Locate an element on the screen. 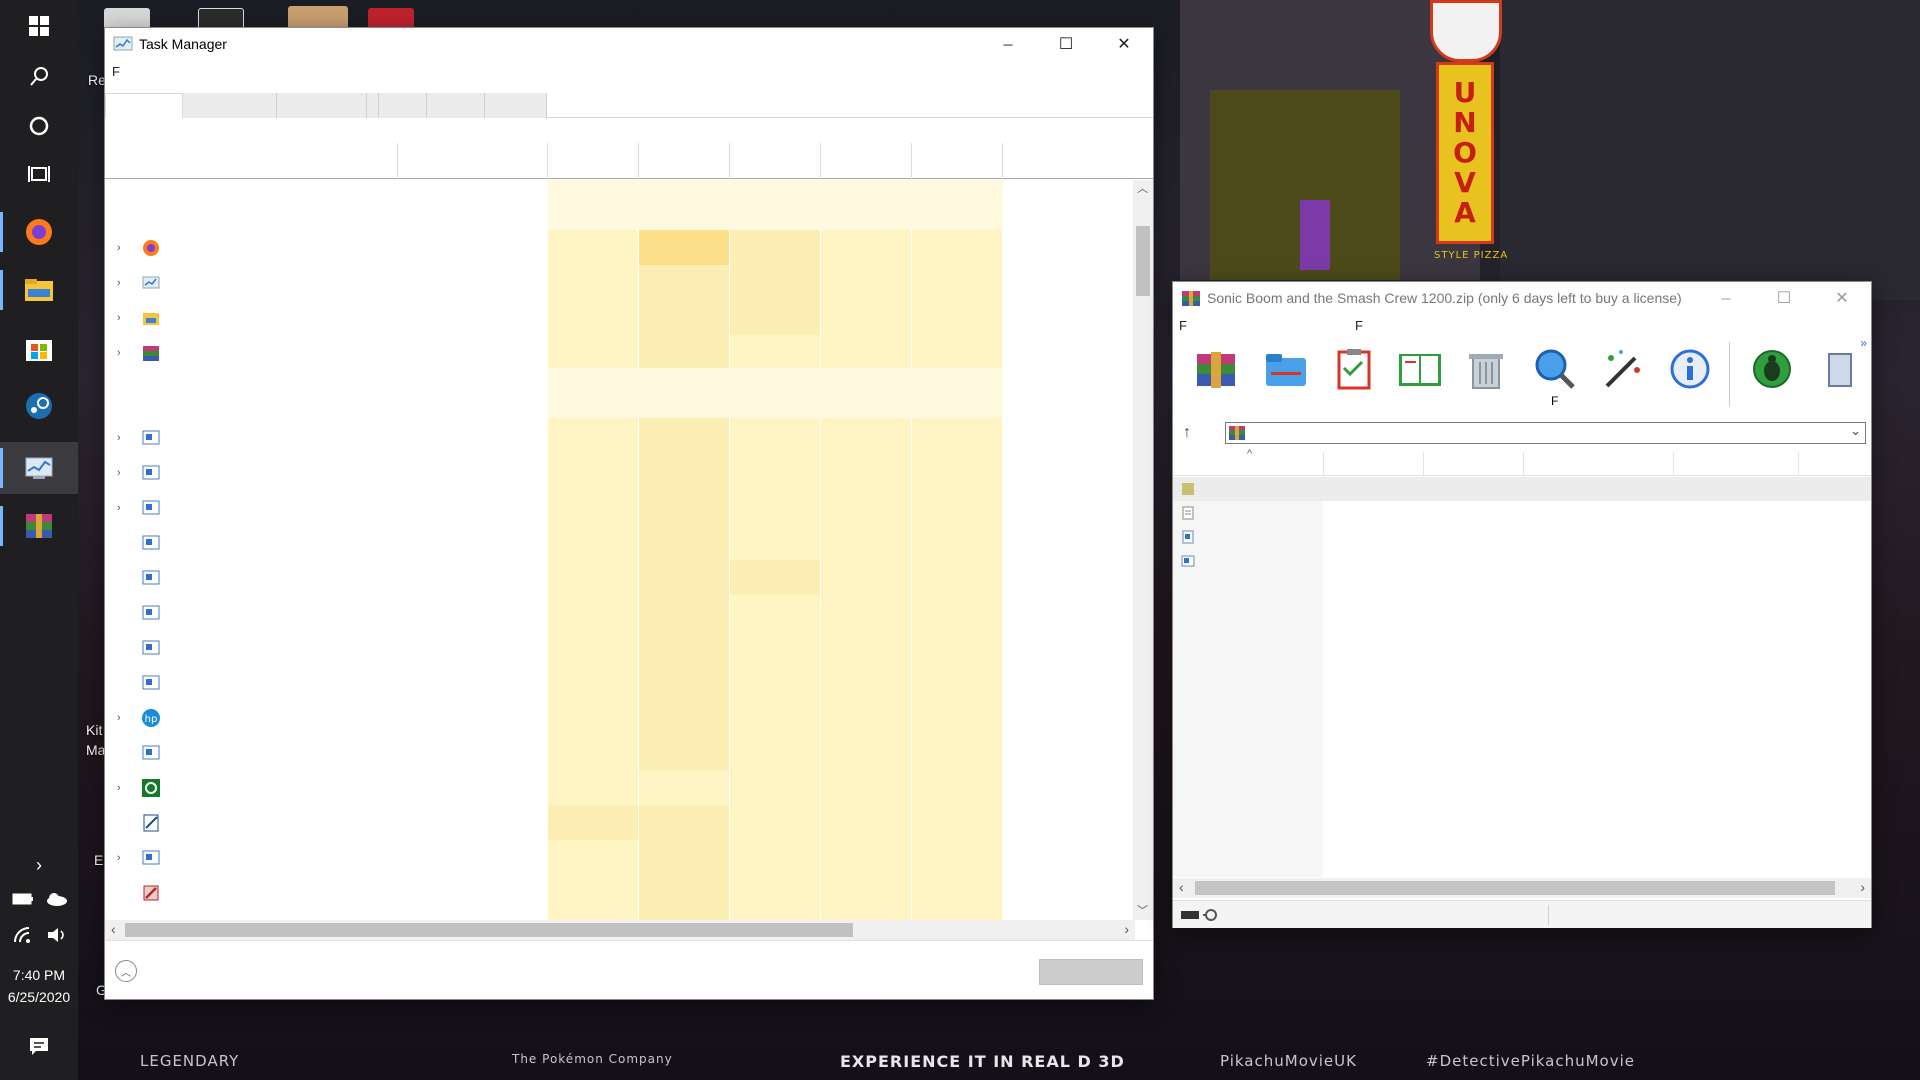  desktop-icon-label: Ma is located at coordinates (95, 750).